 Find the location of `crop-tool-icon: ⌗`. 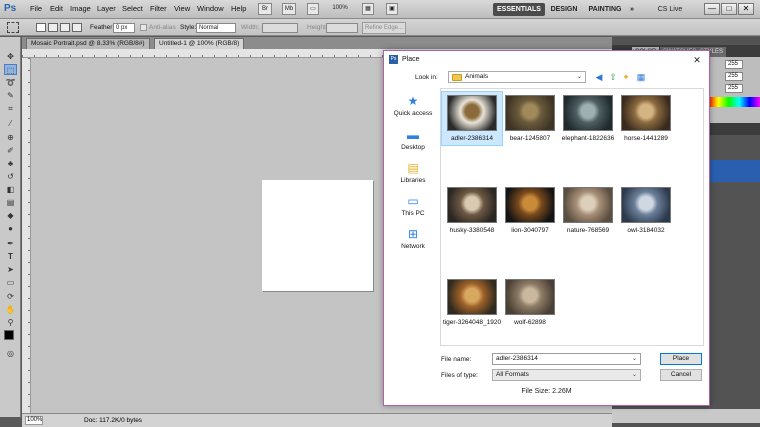

crop-tool-icon: ⌗ is located at coordinates (10, 108).